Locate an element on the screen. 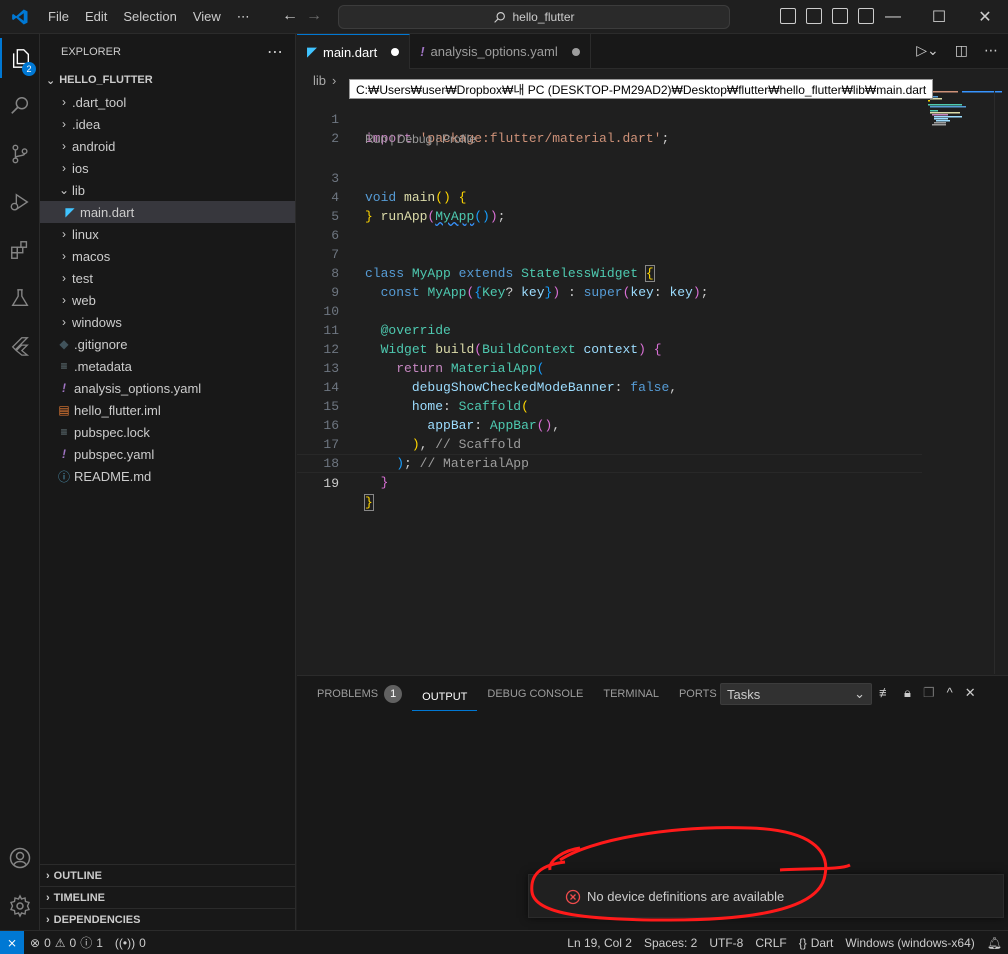 The image size is (1008, 954). tree-item-gitignore: ◆ .gitignore is located at coordinates (167, 344).